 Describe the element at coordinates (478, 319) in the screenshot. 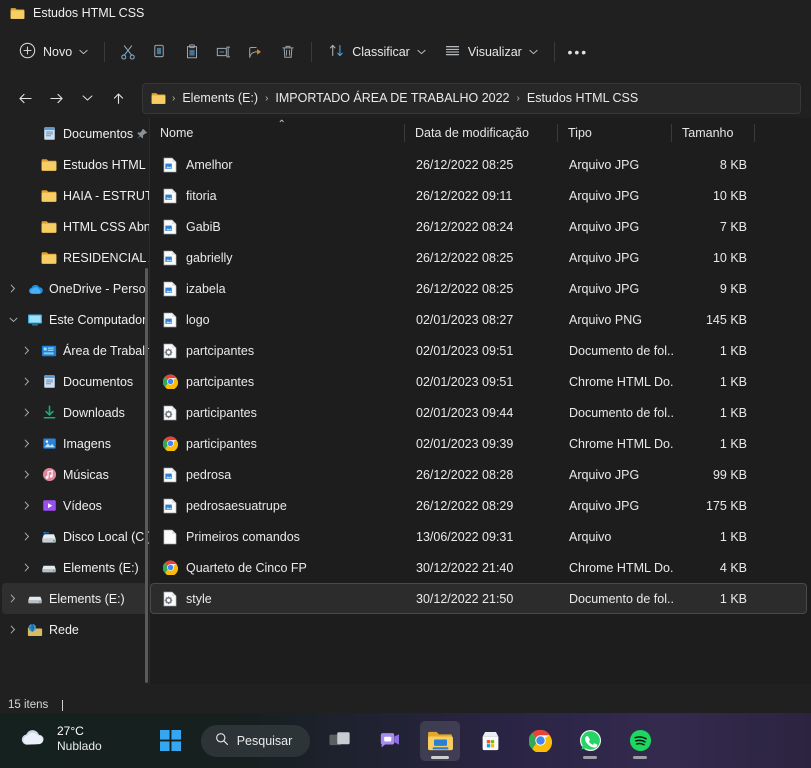

I see `table-row: logo 02/01/2023 08:27 Arquivo PNG 145 KB` at that location.